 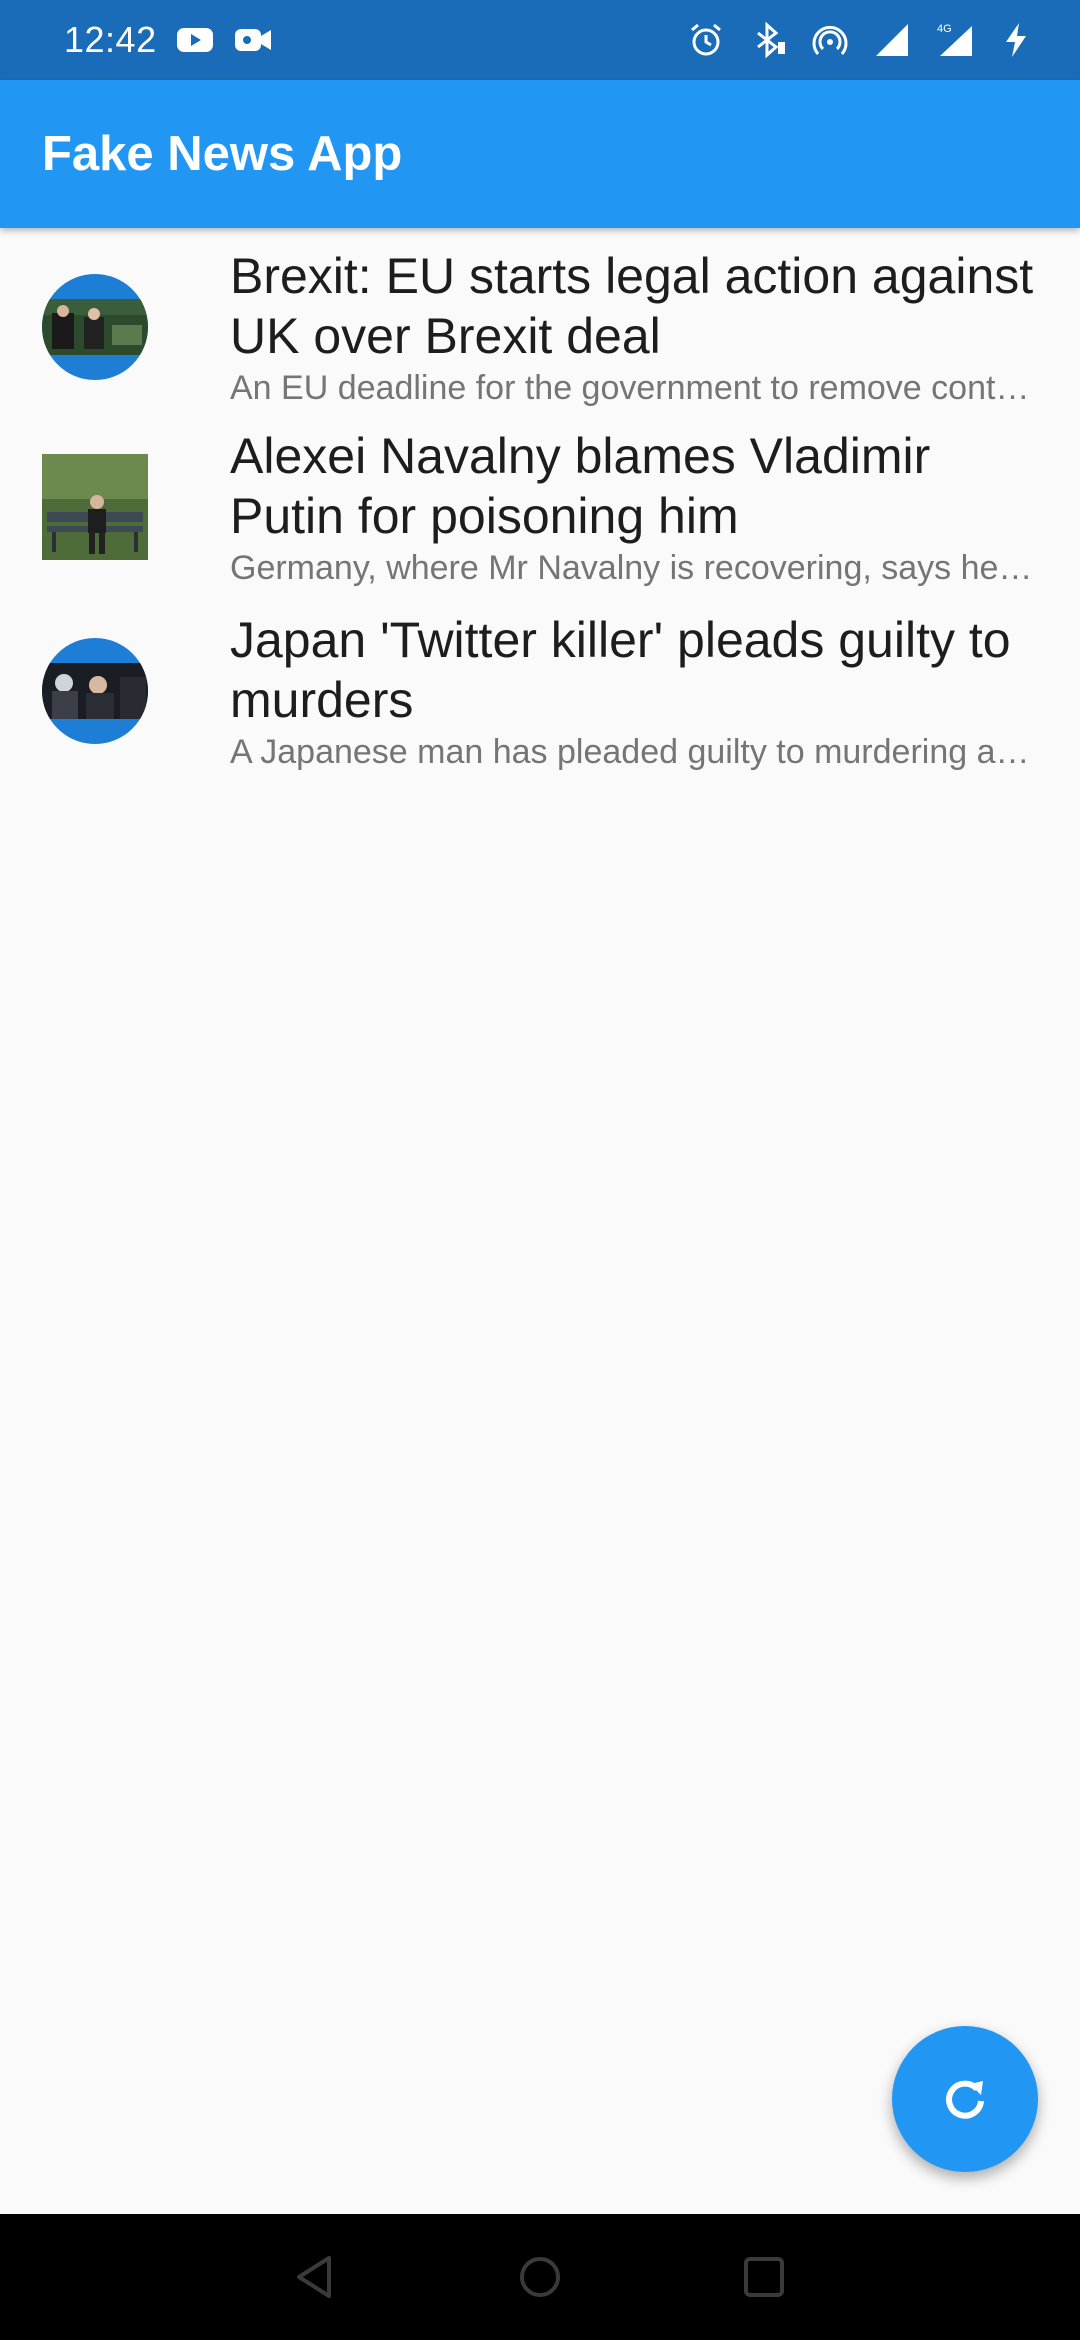 What do you see at coordinates (861, 40) in the screenshot?
I see `status-right: 4G` at bounding box center [861, 40].